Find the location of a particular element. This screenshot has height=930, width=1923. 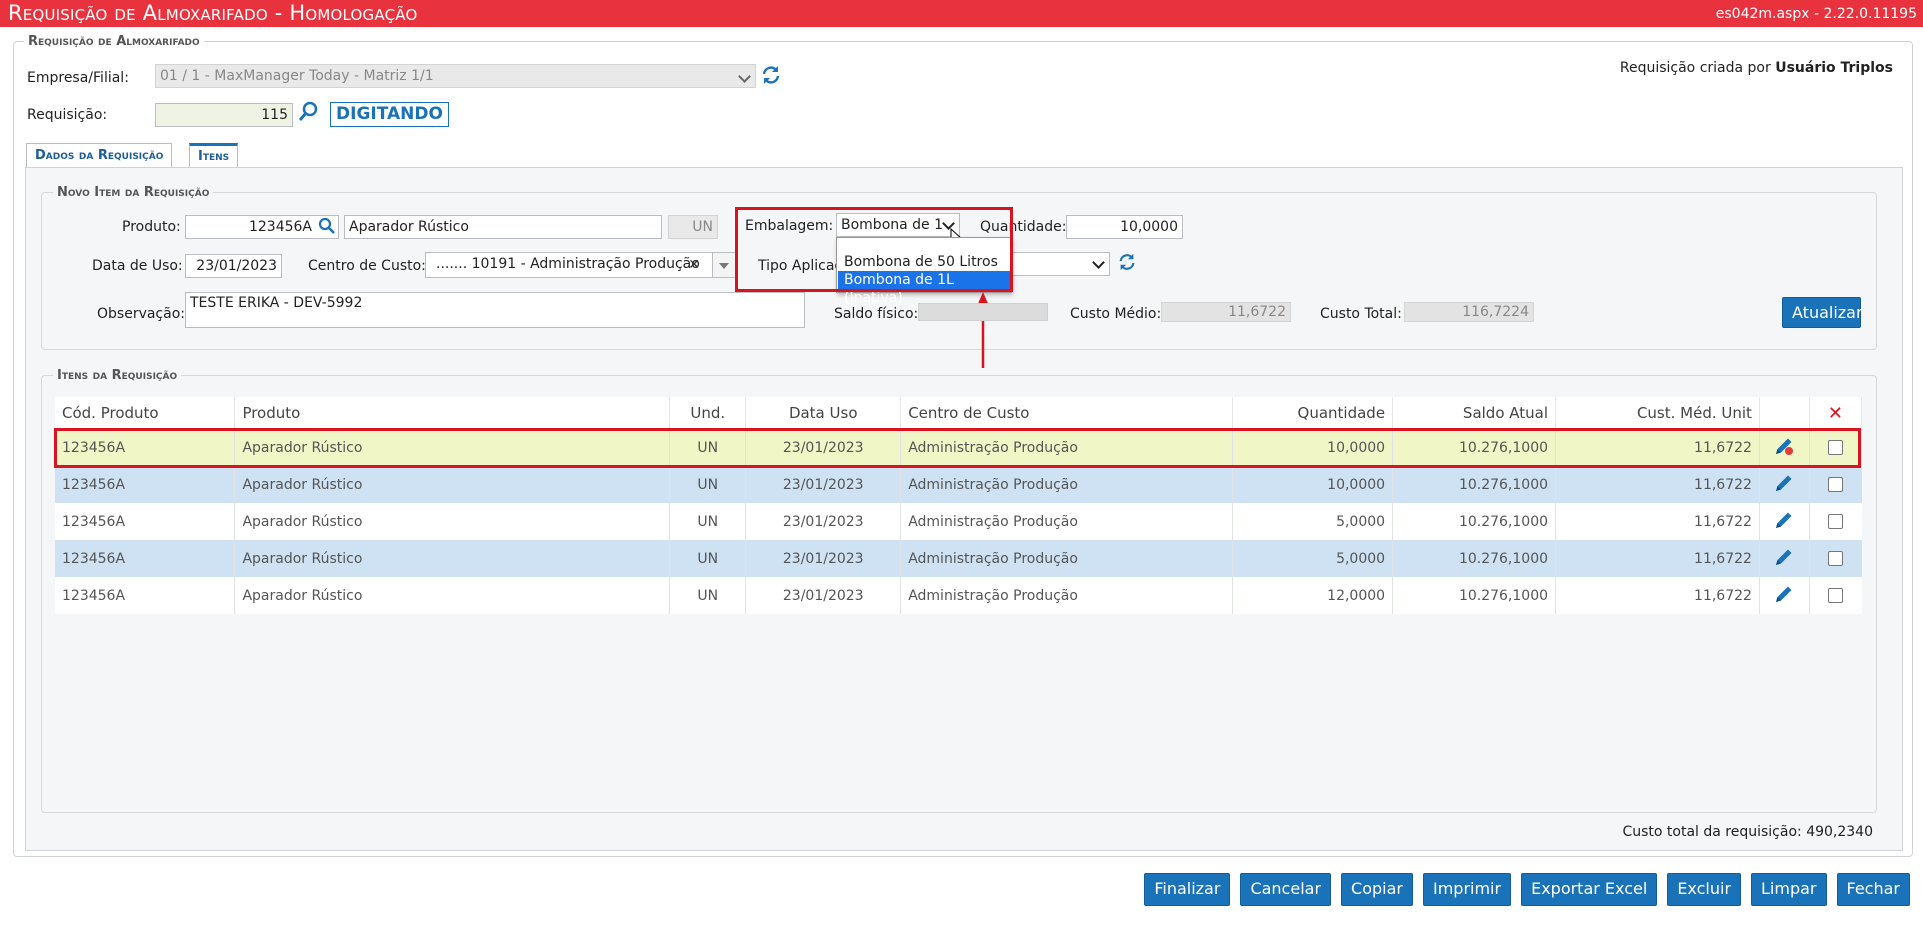

created-by-user: Usuário Triplos is located at coordinates (1834, 68).